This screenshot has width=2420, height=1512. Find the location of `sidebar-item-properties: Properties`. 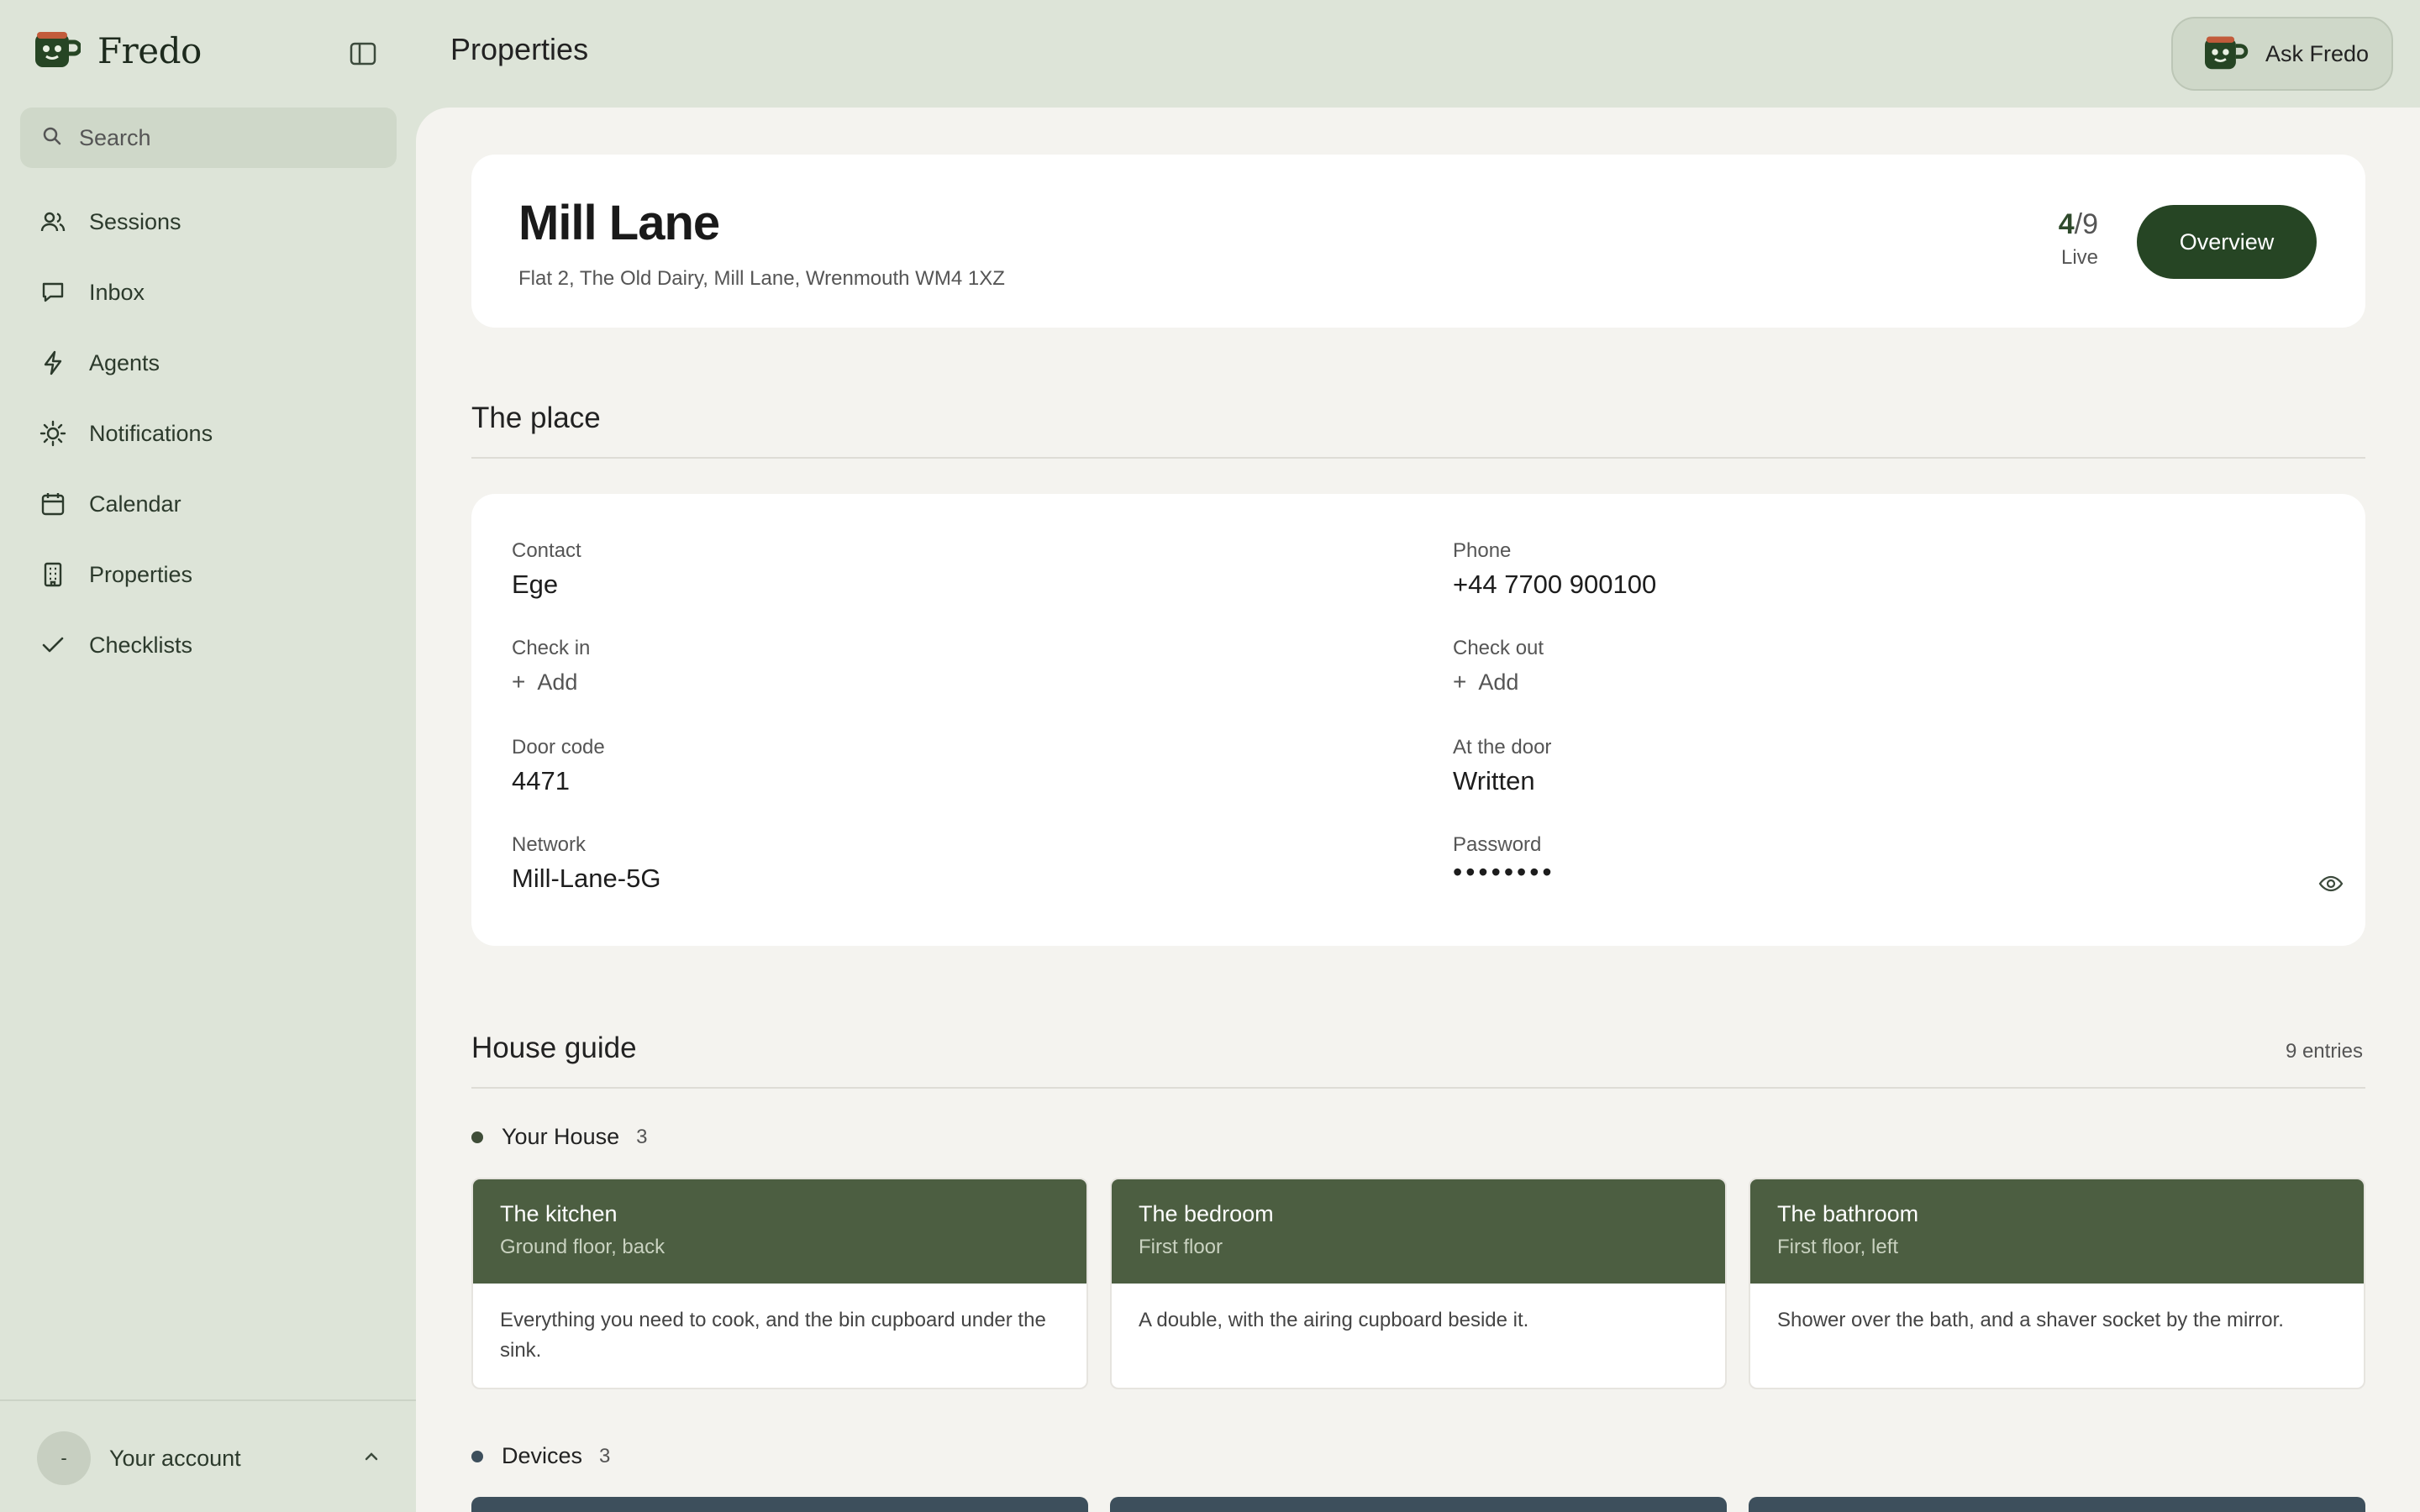

sidebar-item-properties: Properties is located at coordinates (208, 574).